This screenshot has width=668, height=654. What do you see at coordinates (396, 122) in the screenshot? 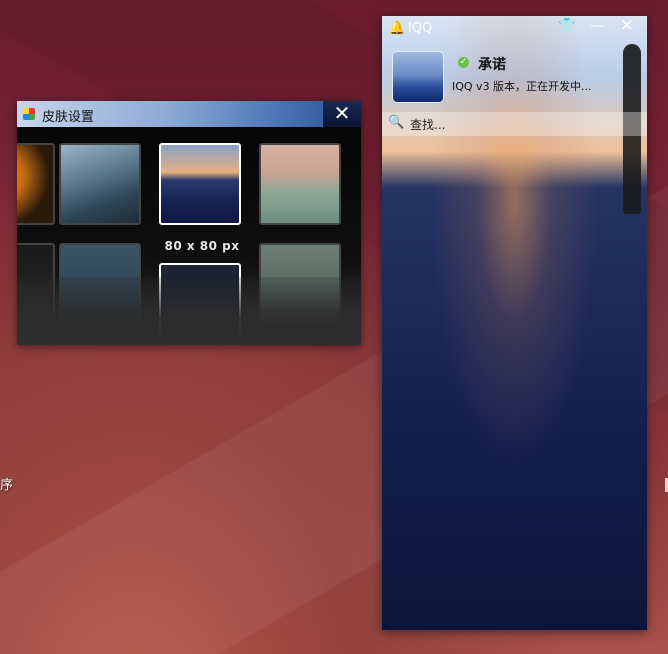
I see `search-icon: 🔍` at bounding box center [396, 122].